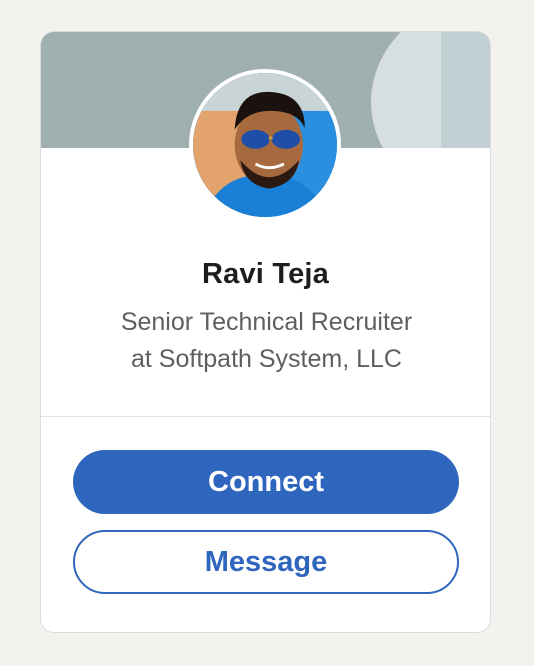 This screenshot has width=534, height=666. I want to click on divider, so click(265, 416).